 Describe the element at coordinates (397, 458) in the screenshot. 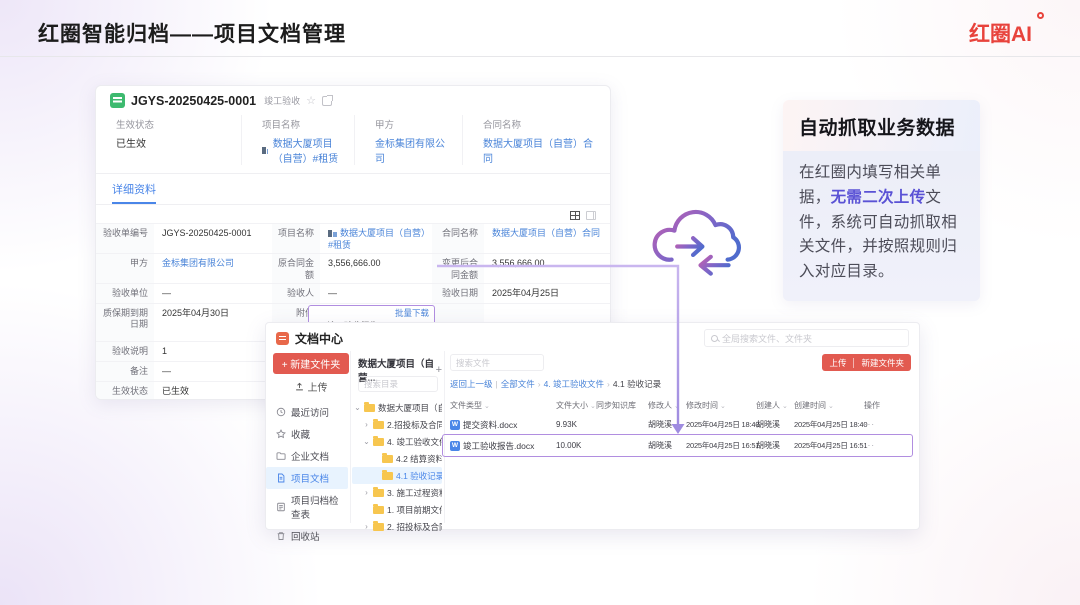

I see `tree-folder-item: 4.2 结算资料` at that location.